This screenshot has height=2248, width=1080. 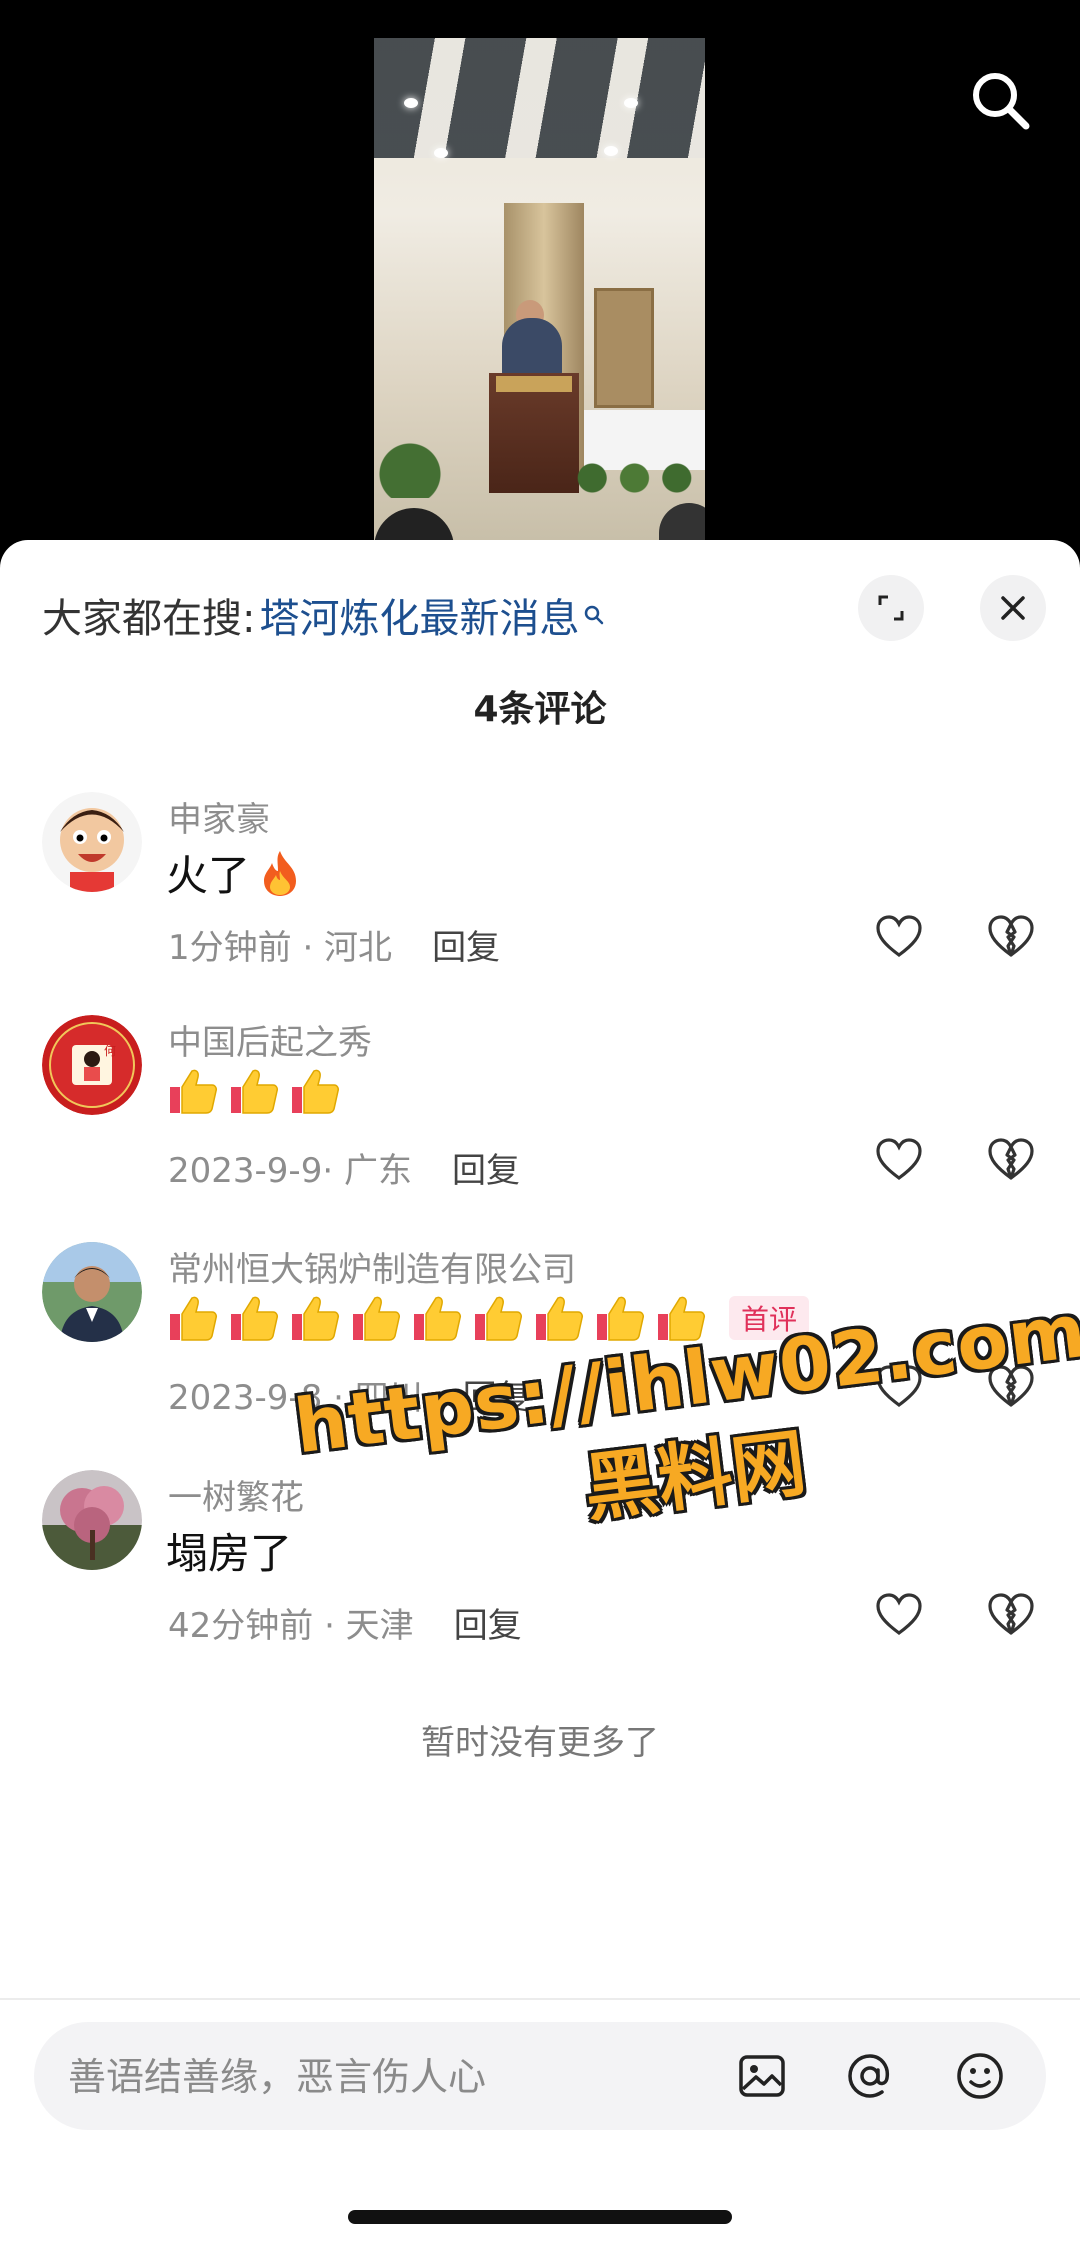 I want to click on close-button, so click(x=1013, y=608).